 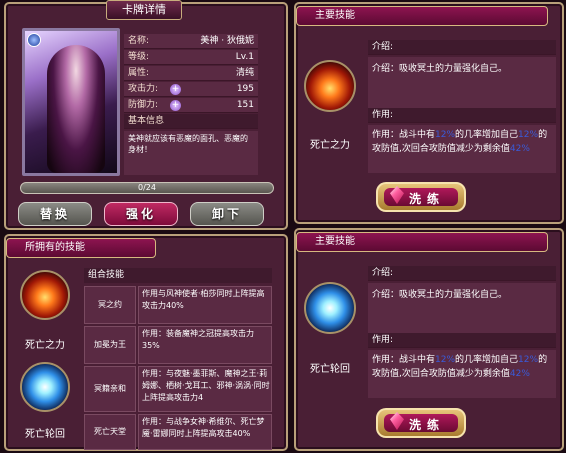 I want to click on card-portrait, so click(x=71, y=102).